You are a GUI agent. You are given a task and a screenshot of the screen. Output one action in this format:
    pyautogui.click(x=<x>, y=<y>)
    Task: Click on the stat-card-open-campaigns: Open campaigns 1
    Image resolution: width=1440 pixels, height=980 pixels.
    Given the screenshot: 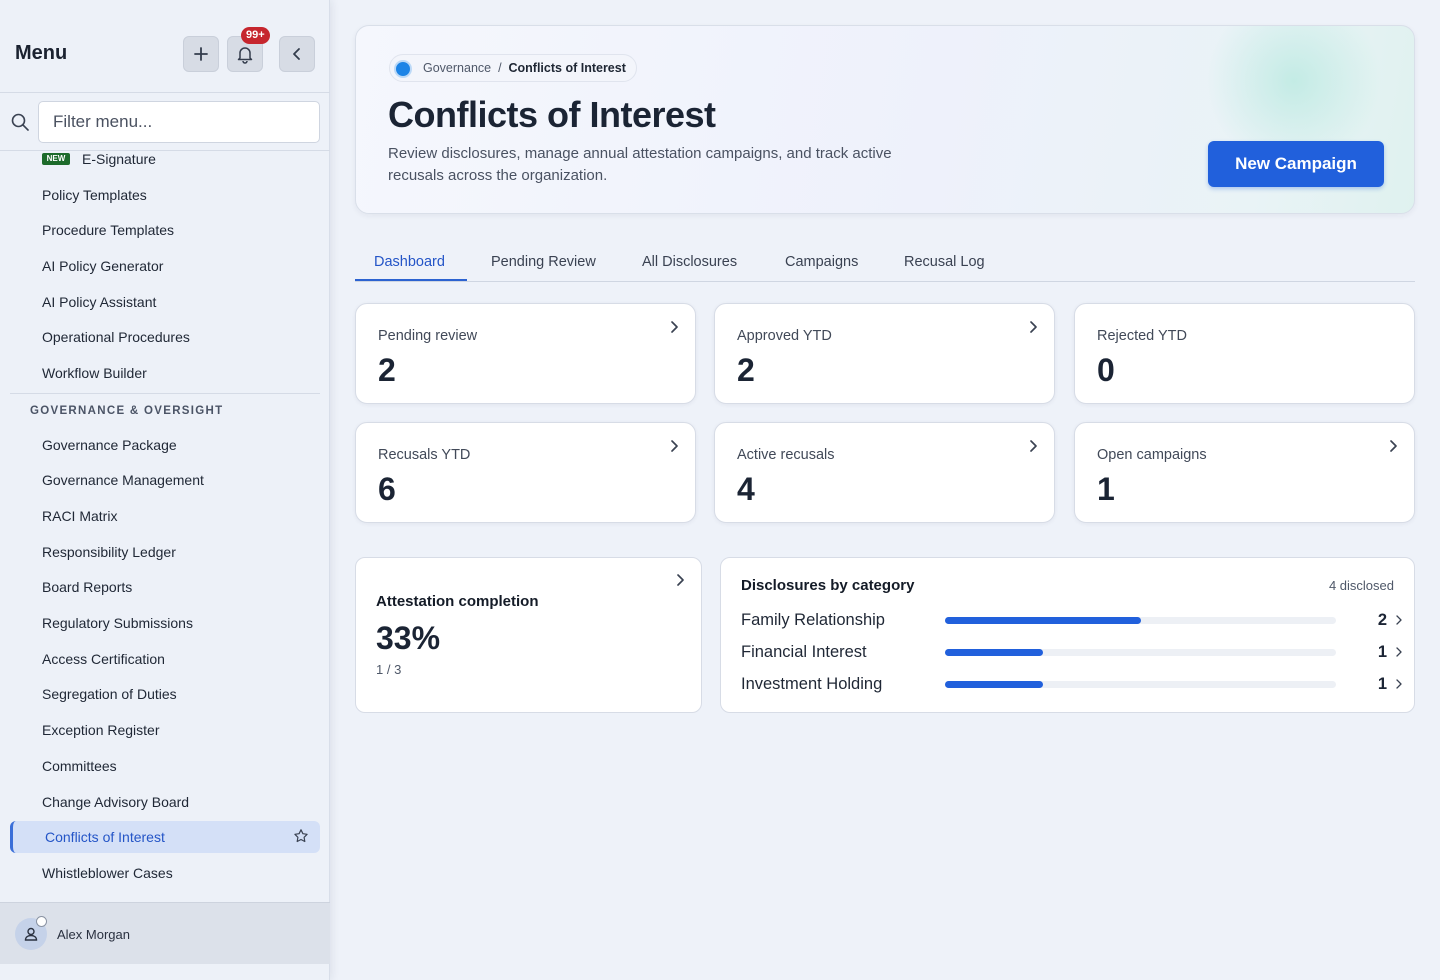 What is the action you would take?
    pyautogui.click(x=1244, y=472)
    